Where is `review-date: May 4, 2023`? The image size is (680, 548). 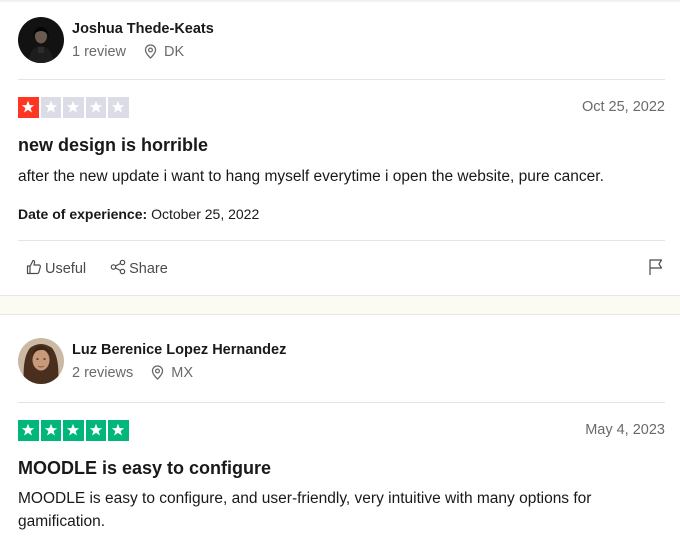 review-date: May 4, 2023 is located at coordinates (625, 430).